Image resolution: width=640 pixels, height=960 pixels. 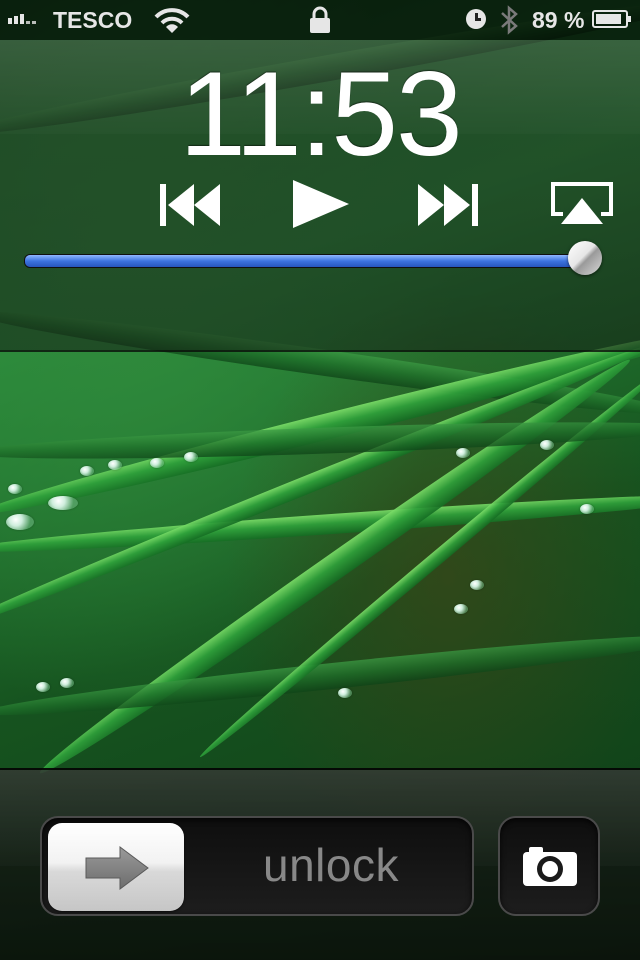 I want to click on camera-icon, so click(x=550, y=866).